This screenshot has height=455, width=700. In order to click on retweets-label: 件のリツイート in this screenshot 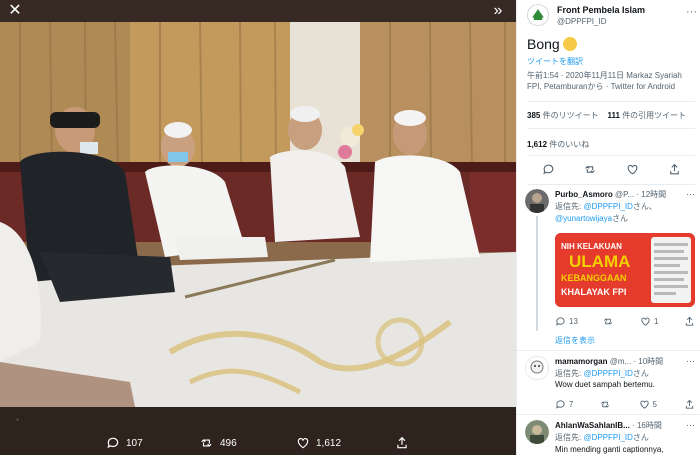, I will do `click(570, 115)`.